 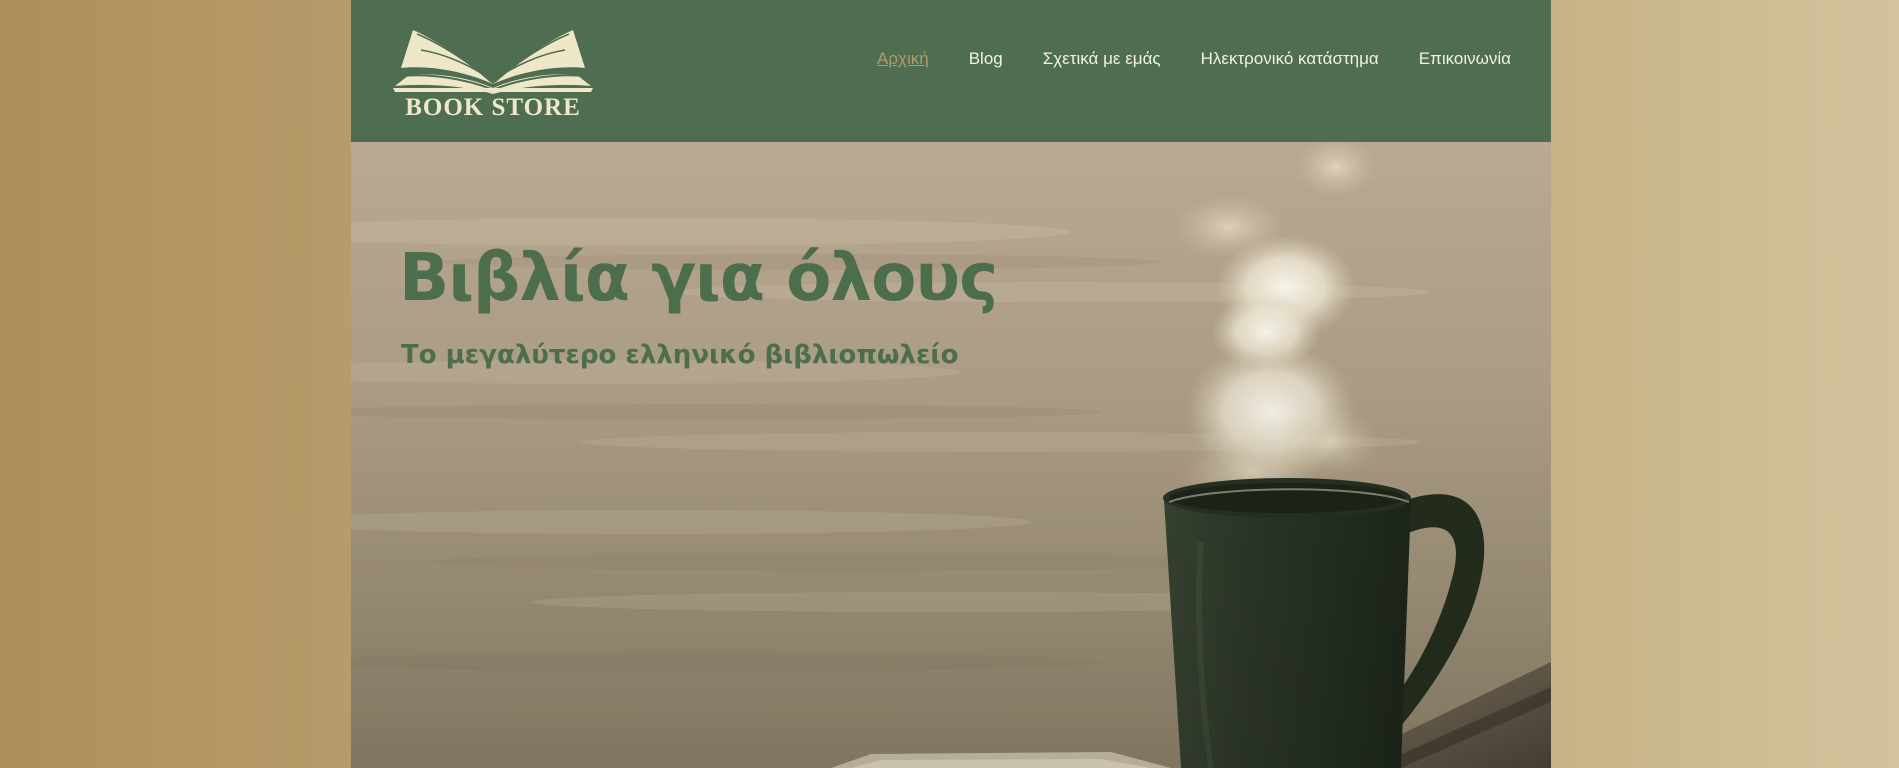 What do you see at coordinates (986, 59) in the screenshot?
I see `nav-link-blog: Blog` at bounding box center [986, 59].